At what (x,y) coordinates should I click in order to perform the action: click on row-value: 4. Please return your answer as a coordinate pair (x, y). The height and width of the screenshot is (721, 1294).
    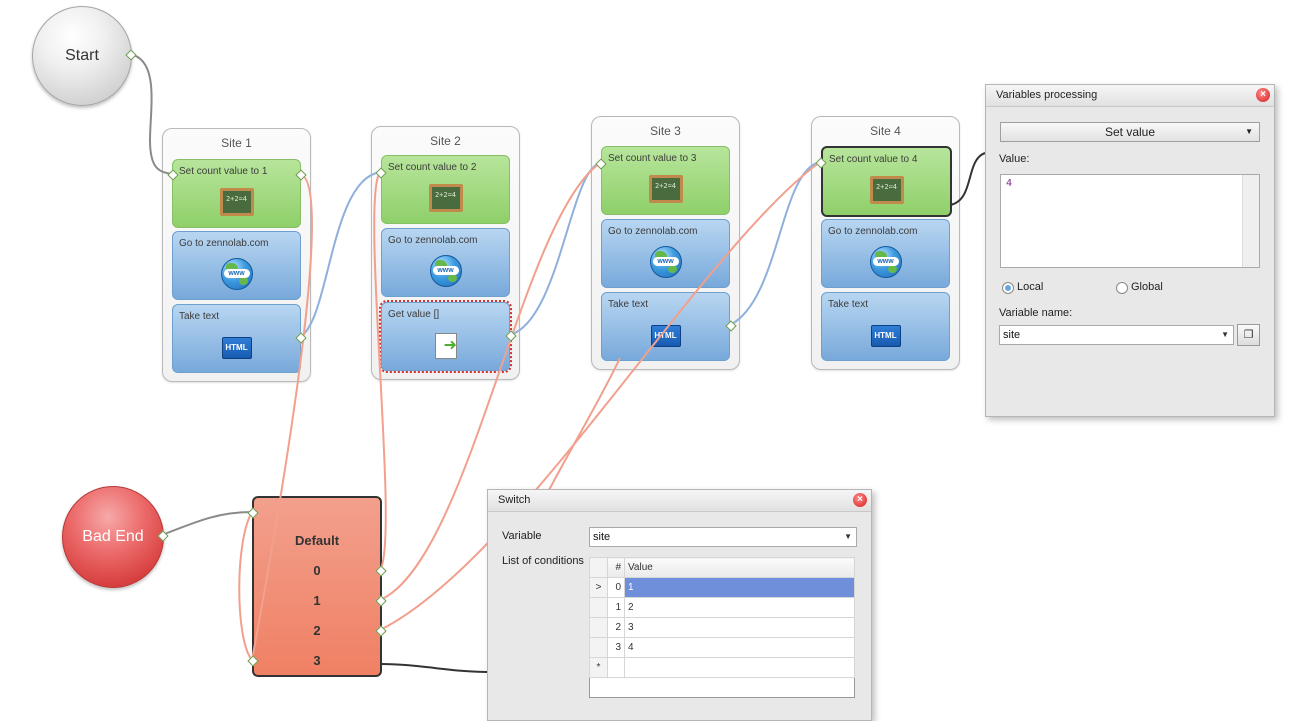
    Looking at the image, I should click on (739, 647).